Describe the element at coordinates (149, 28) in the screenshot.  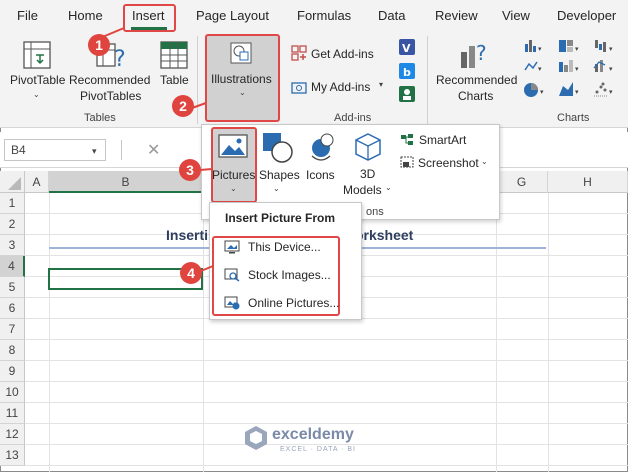
I see `active-tab-indicator` at that location.